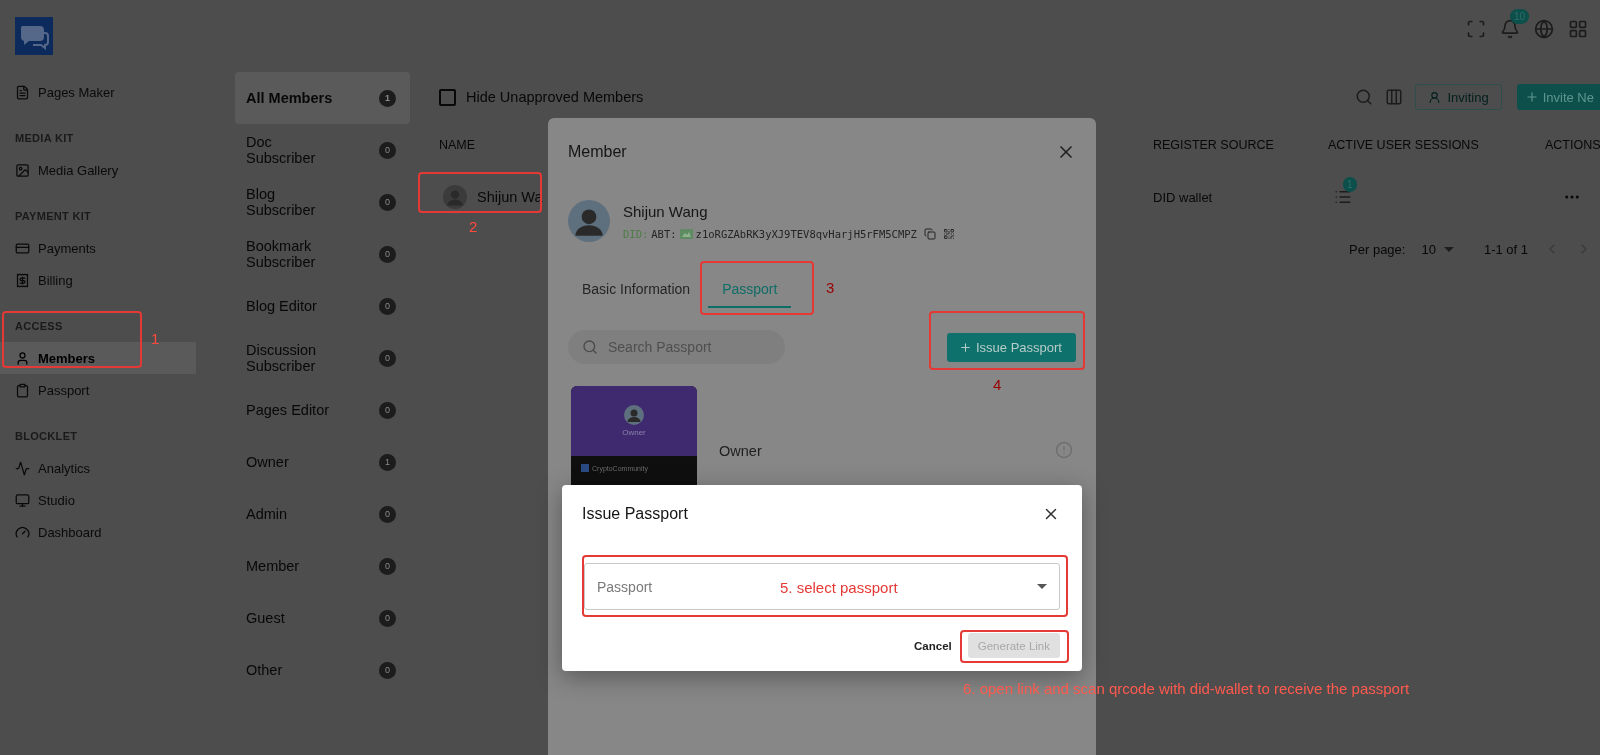  I want to click on did-prefix: DID:, so click(636, 233).